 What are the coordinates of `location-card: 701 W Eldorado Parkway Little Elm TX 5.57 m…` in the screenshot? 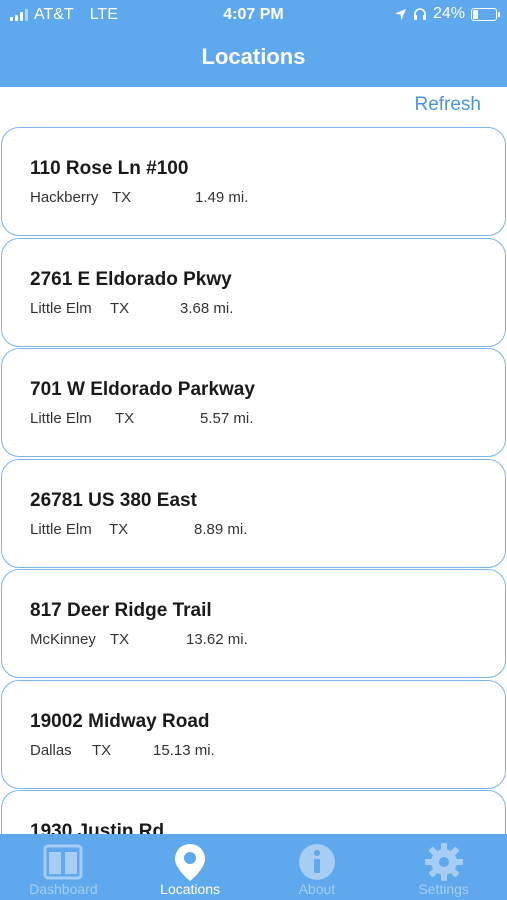 It's located at (253, 402).